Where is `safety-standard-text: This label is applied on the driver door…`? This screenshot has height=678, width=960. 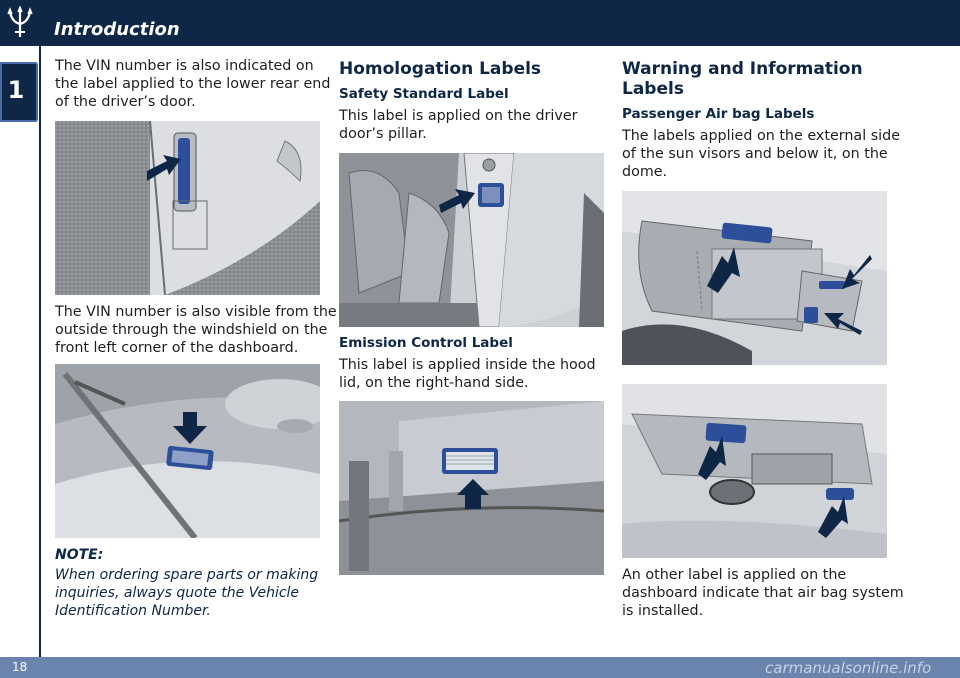
safety-standard-text: This label is applied on the driver door… is located at coordinates (458, 125).